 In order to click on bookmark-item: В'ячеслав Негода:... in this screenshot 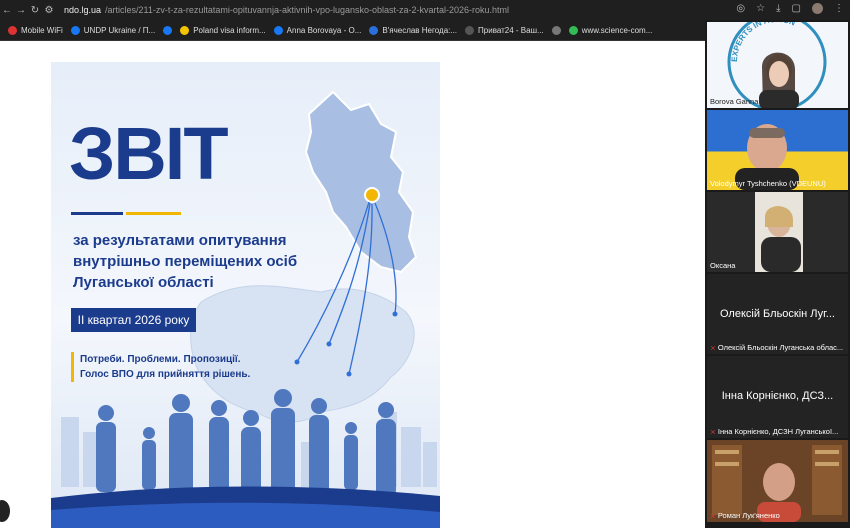, I will do `click(413, 30)`.